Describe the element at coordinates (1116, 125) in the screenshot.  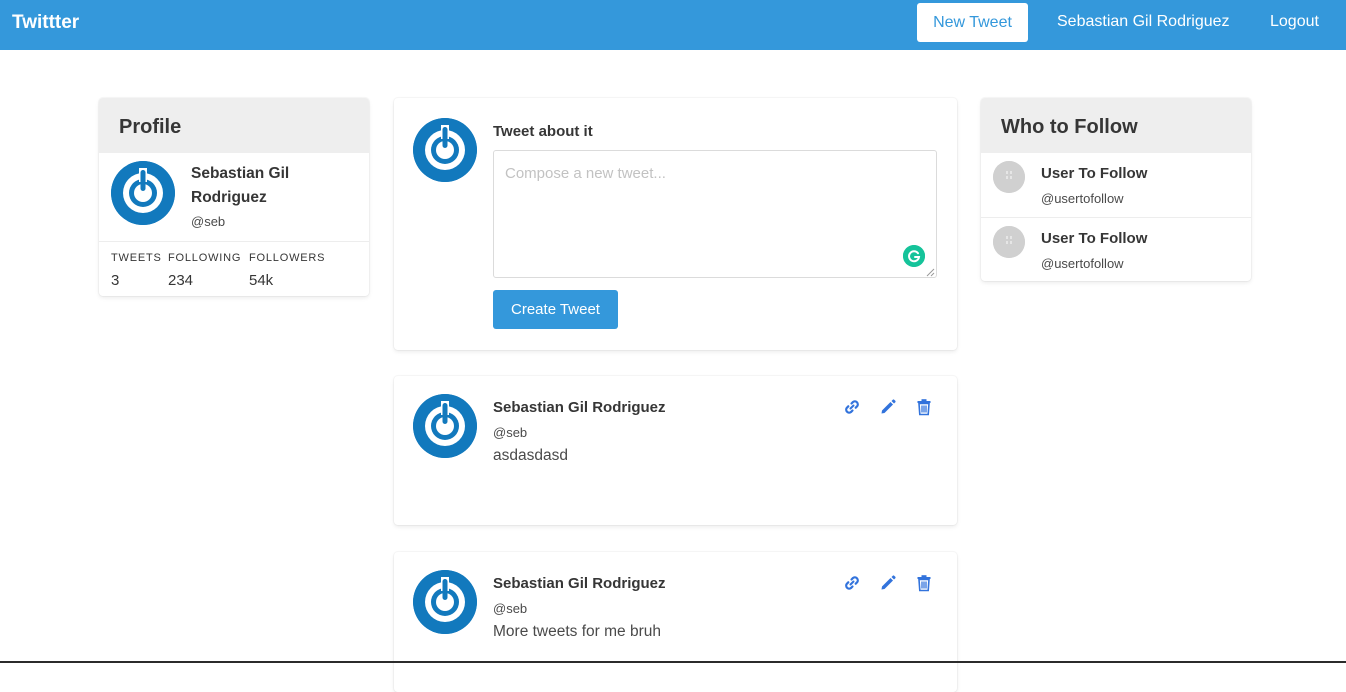
I see `who-to-follow-header: Who to Follow` at that location.